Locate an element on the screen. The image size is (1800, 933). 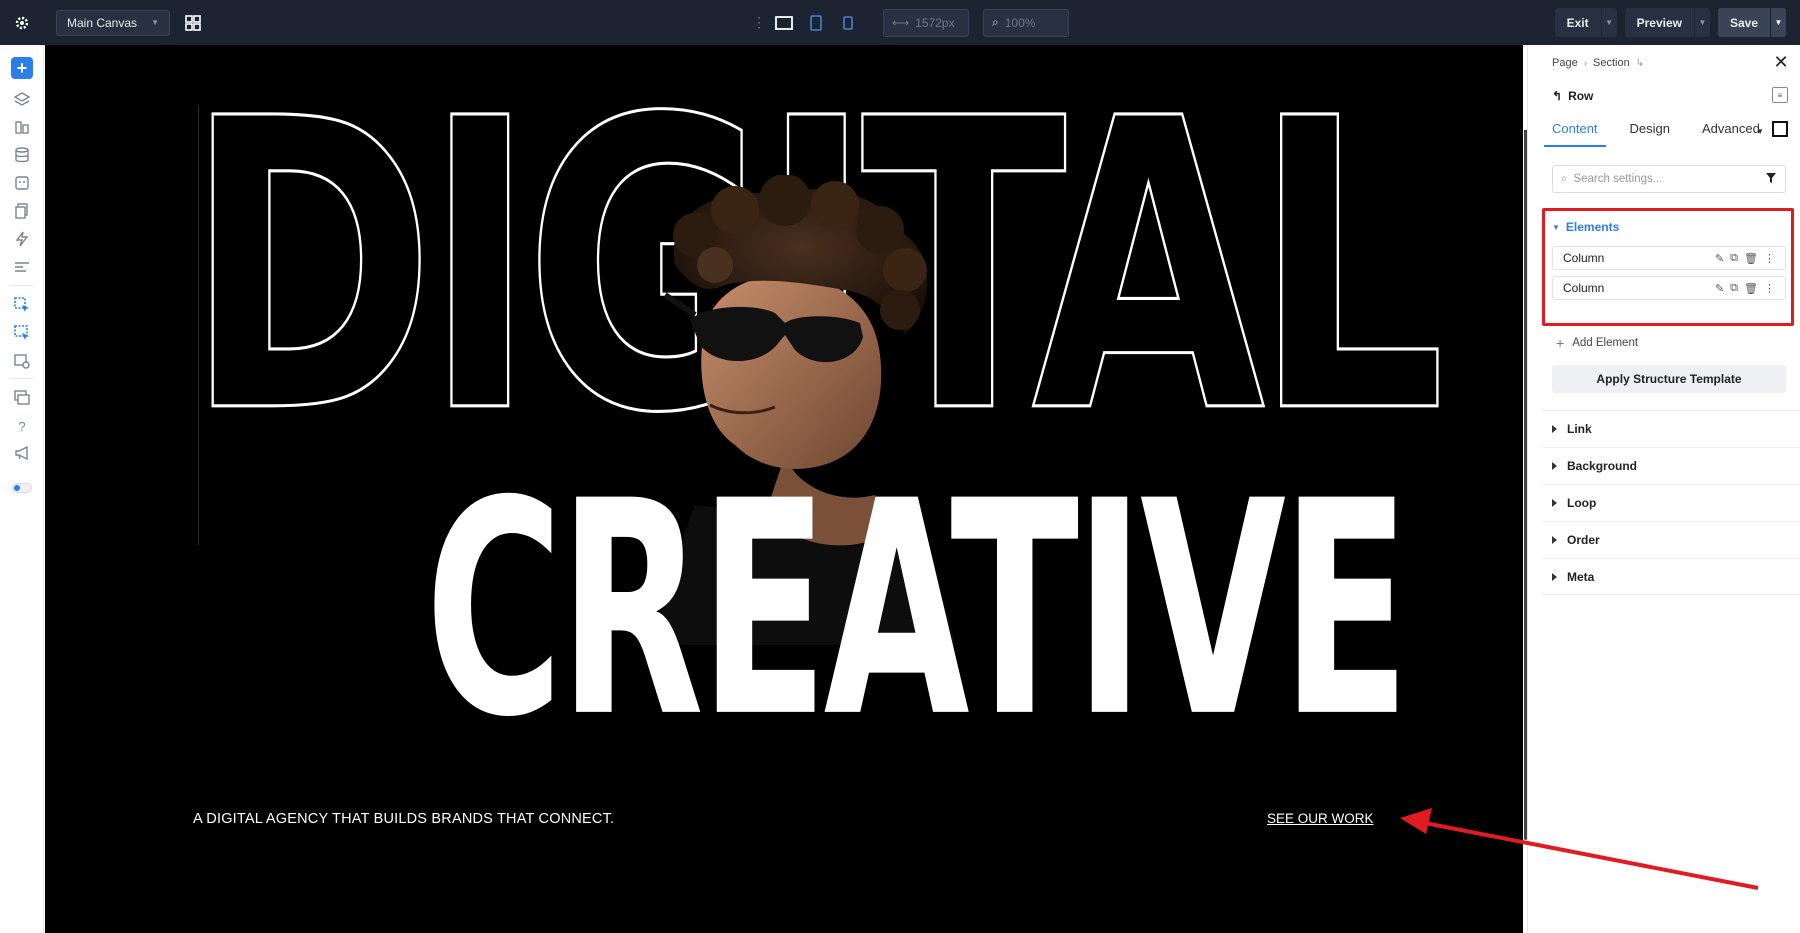
device-tools: ⋮ ⟷ 1572px ⌕ 100% is located at coordinates (910, 22).